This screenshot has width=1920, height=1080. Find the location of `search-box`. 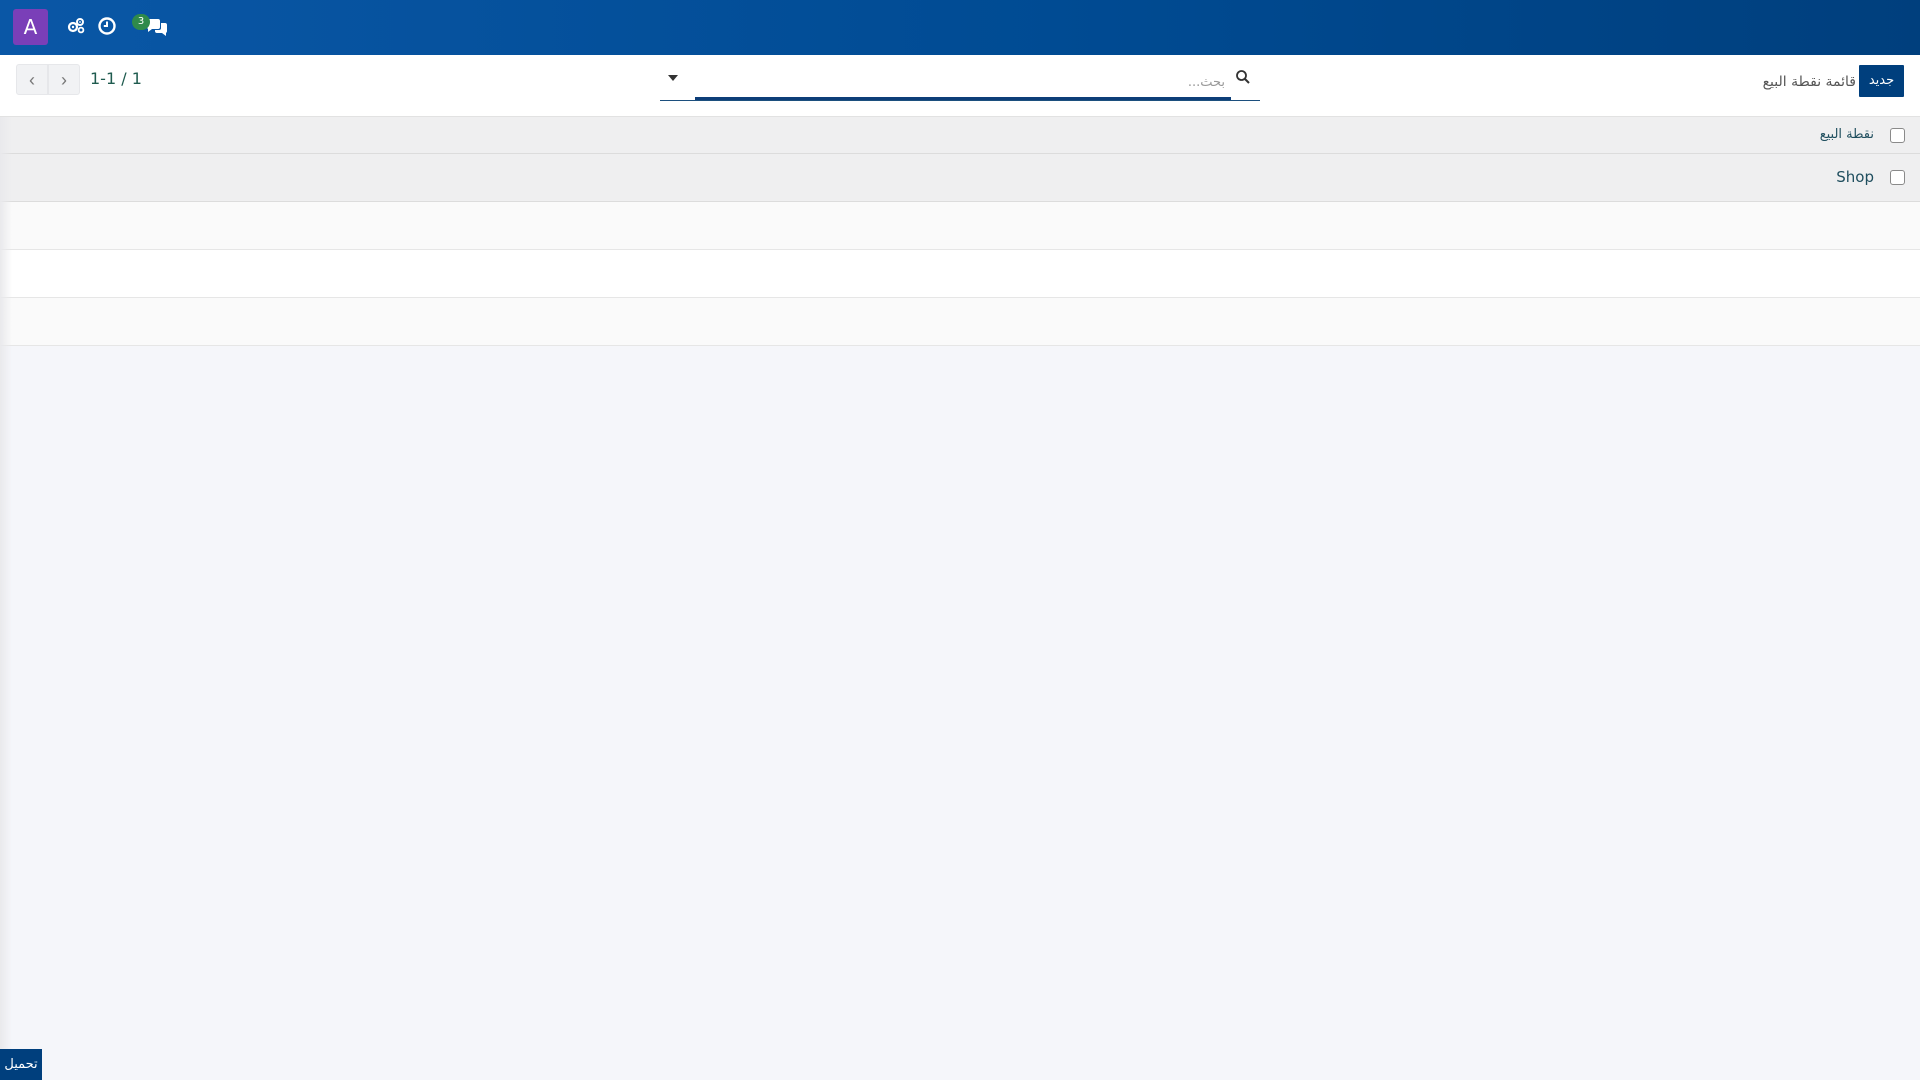

search-box is located at coordinates (960, 82).